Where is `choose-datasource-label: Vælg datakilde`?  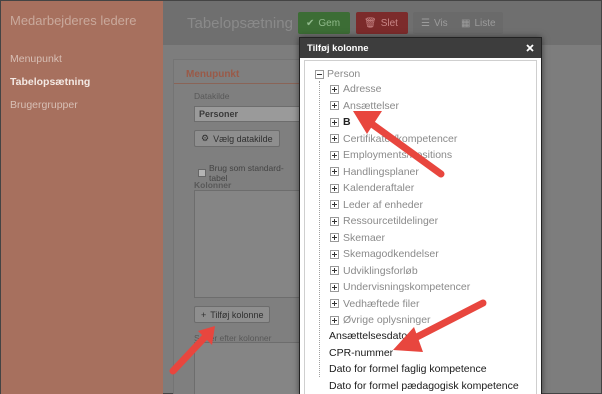 choose-datasource-label: Vælg datakilde is located at coordinates (243, 138).